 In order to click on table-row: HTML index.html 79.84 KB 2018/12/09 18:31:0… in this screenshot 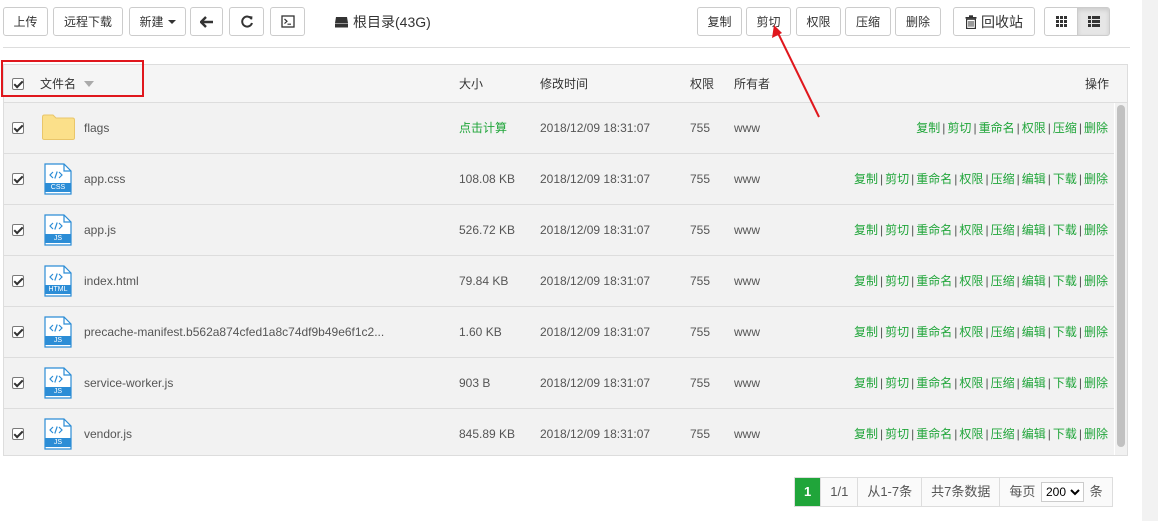, I will do `click(559, 281)`.